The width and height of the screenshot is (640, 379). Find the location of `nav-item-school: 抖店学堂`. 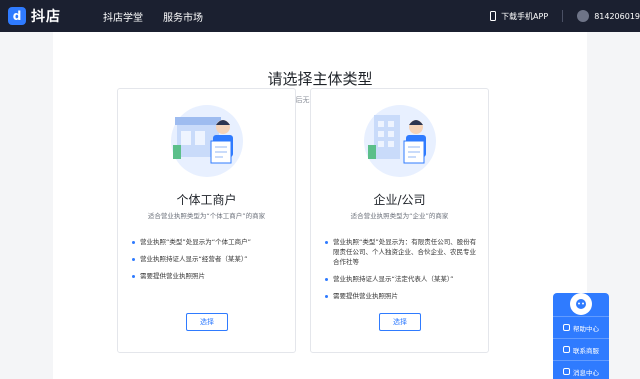

nav-item-school: 抖店学堂 is located at coordinates (123, 16).